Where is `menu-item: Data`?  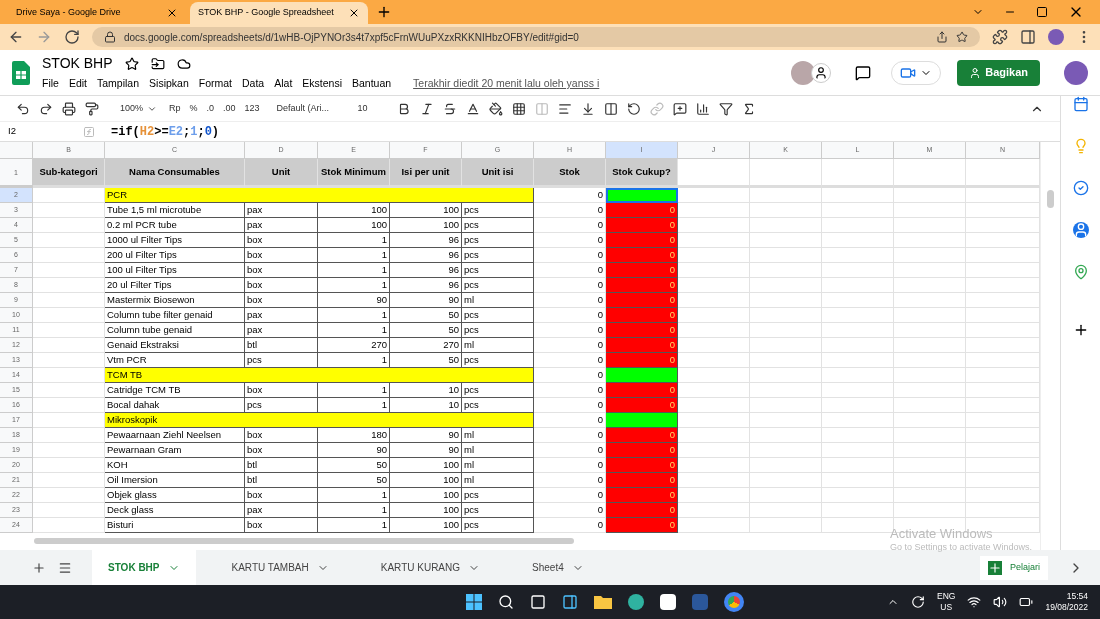 menu-item: Data is located at coordinates (253, 84).